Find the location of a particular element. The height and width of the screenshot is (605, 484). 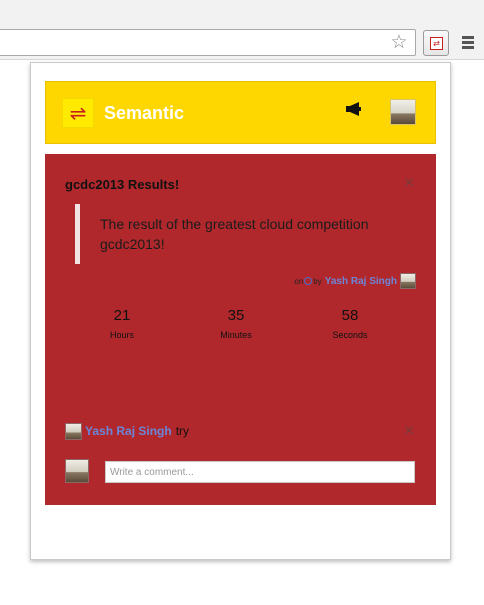

comment-author-link: Yash Raj Singh is located at coordinates (128, 431).